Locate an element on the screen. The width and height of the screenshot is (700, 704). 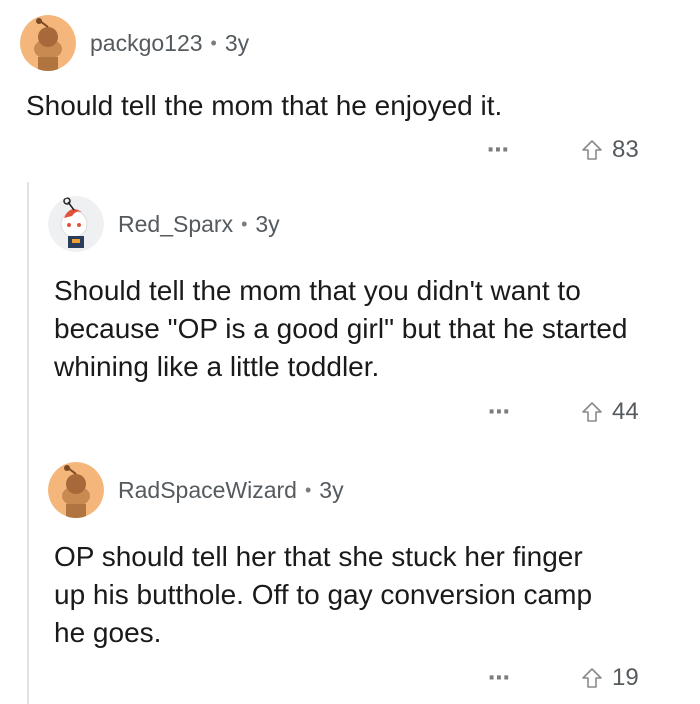
username: Red_Sparx is located at coordinates (175, 224).